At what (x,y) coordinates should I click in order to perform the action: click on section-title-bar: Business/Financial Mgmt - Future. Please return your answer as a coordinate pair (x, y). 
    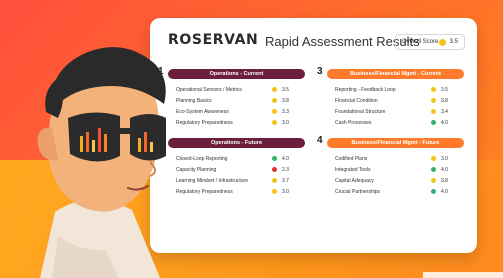
    Looking at the image, I should click on (395, 143).